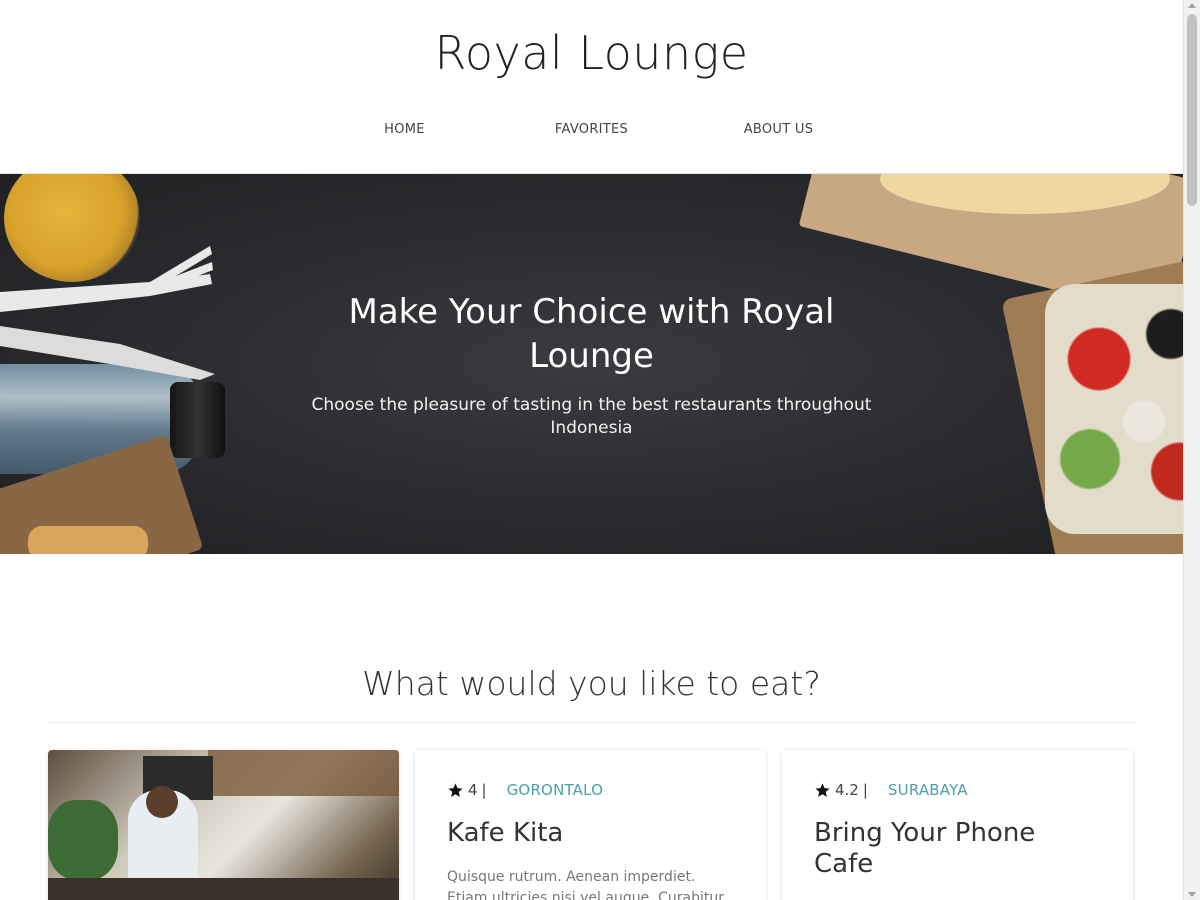 The image size is (1200, 900). What do you see at coordinates (404, 129) in the screenshot?
I see `nav-home: HOME` at bounding box center [404, 129].